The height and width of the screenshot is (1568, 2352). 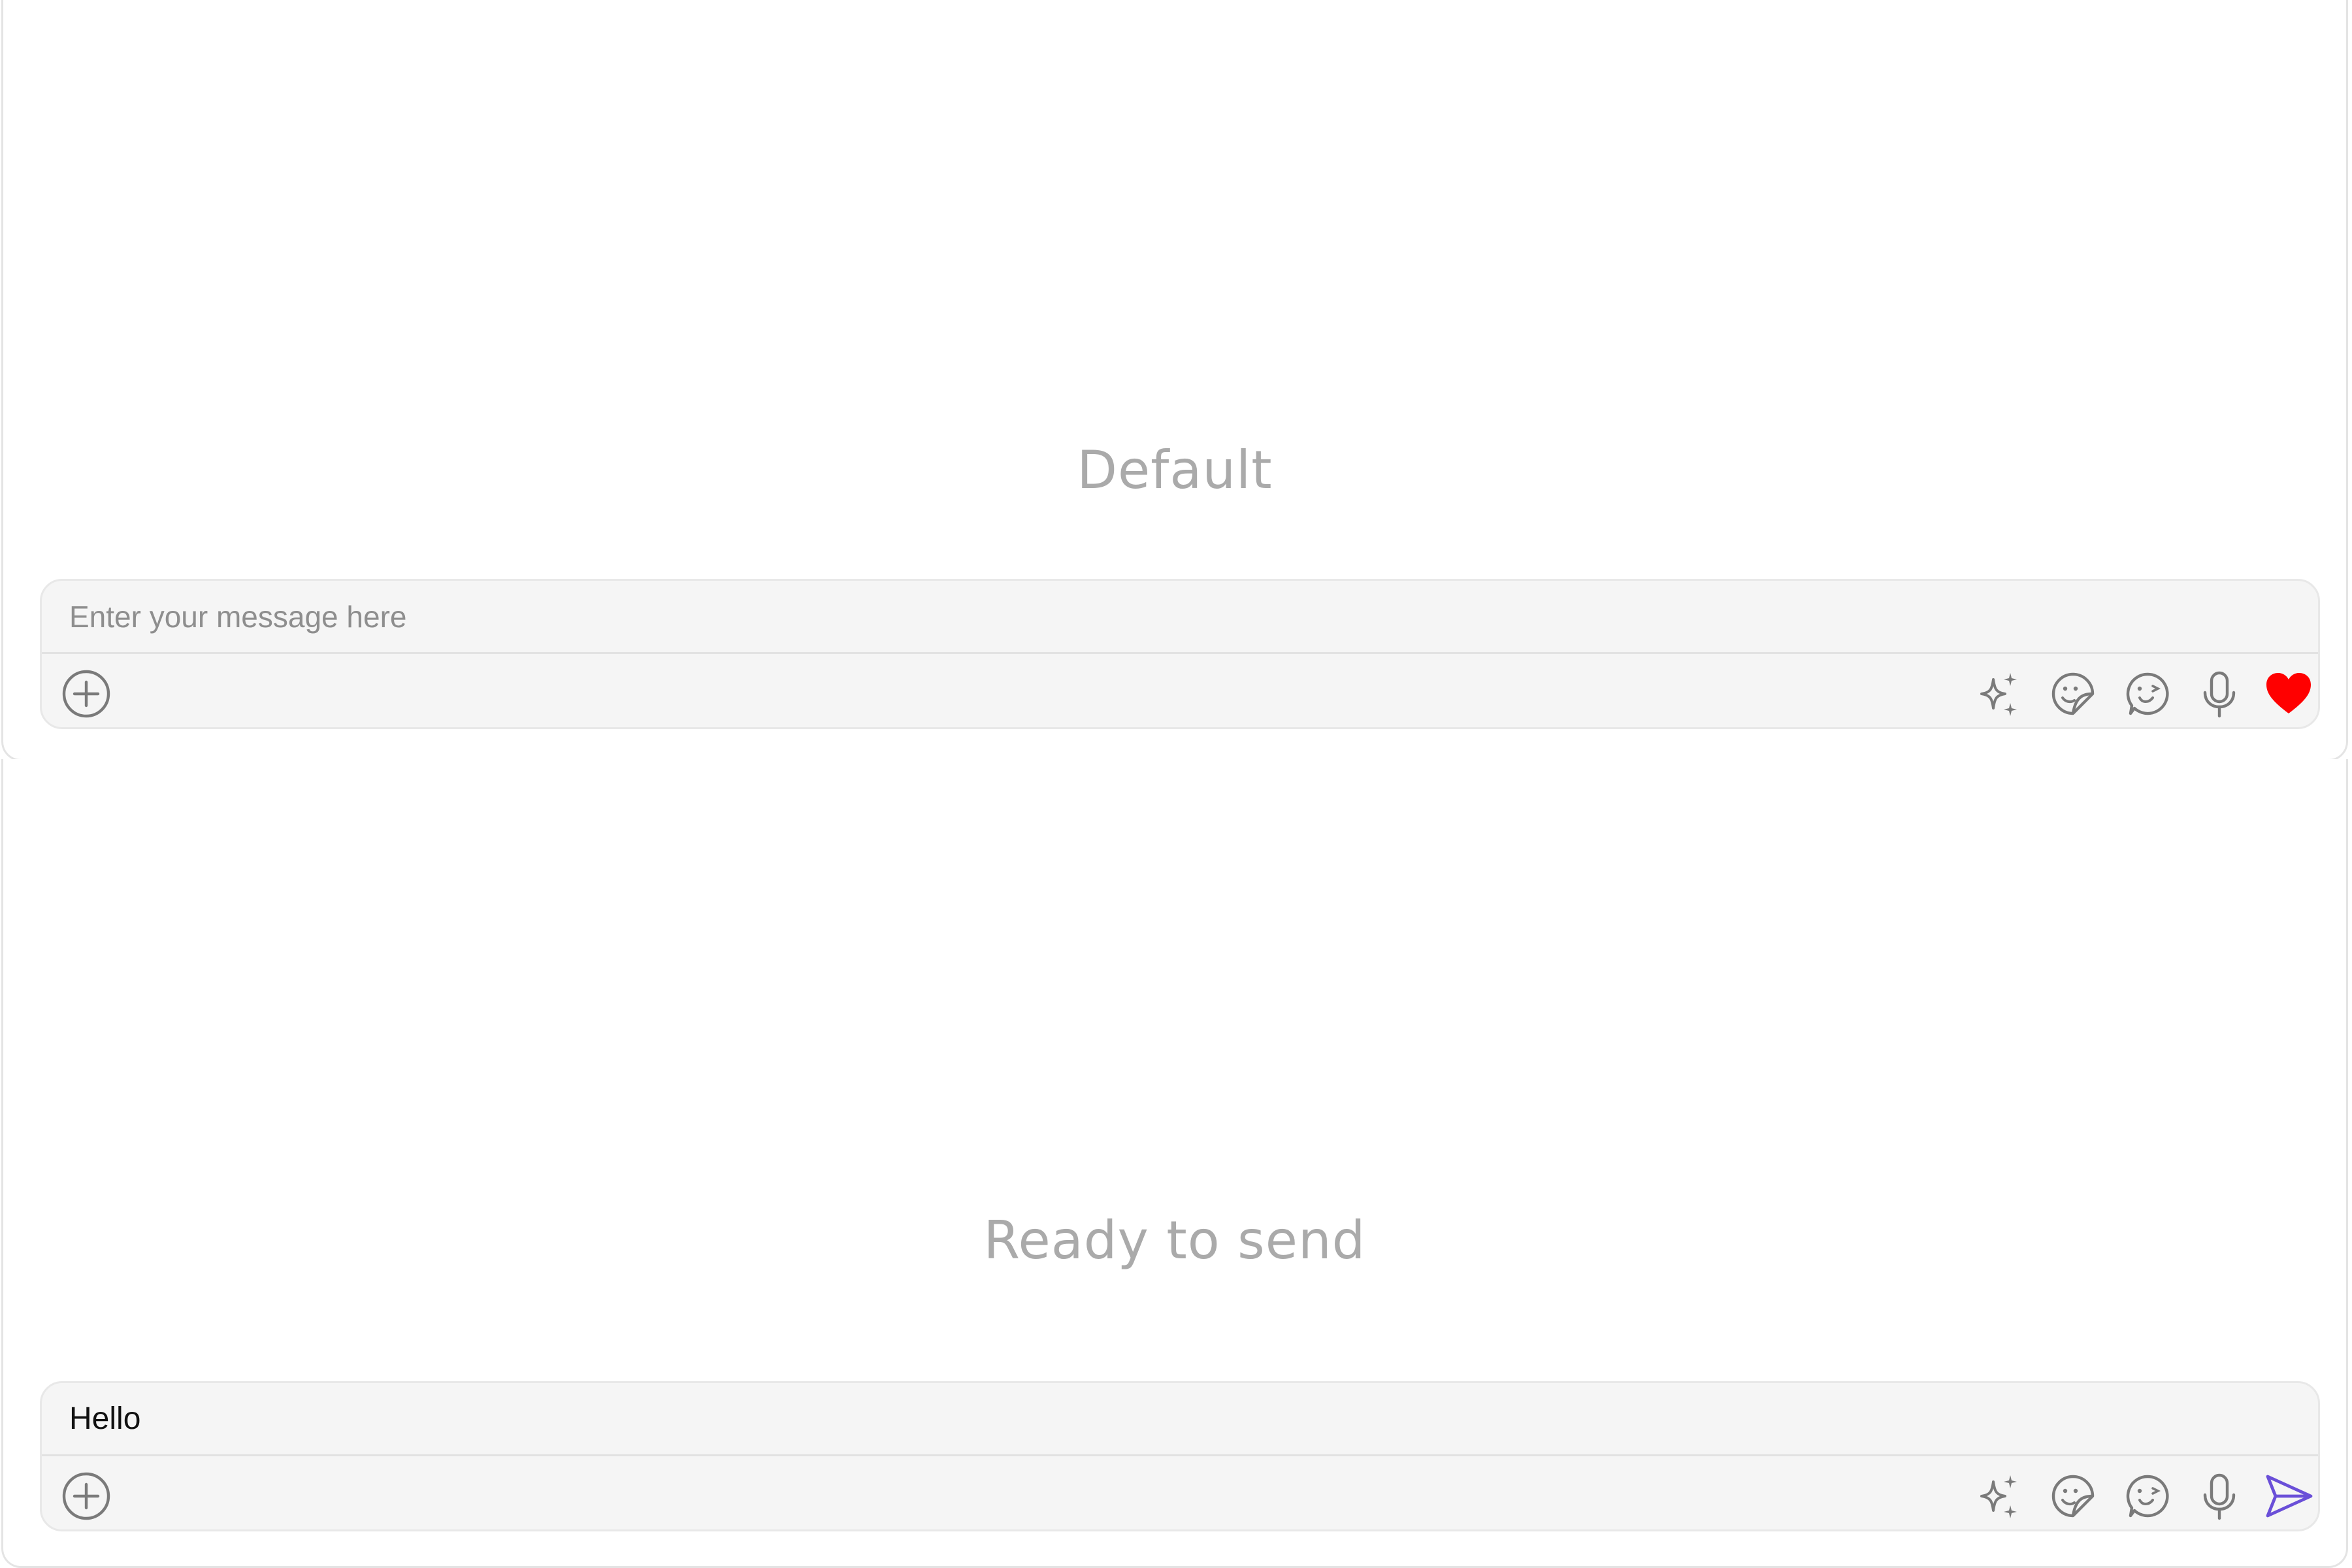 What do you see at coordinates (1175, 470) in the screenshot?
I see `state-label-default: Default` at bounding box center [1175, 470].